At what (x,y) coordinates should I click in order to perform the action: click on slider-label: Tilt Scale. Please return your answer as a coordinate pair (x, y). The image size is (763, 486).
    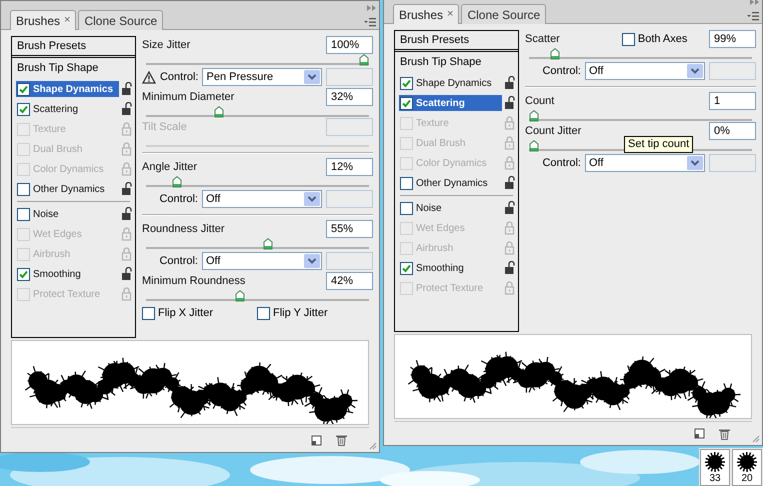
    Looking at the image, I should click on (164, 127).